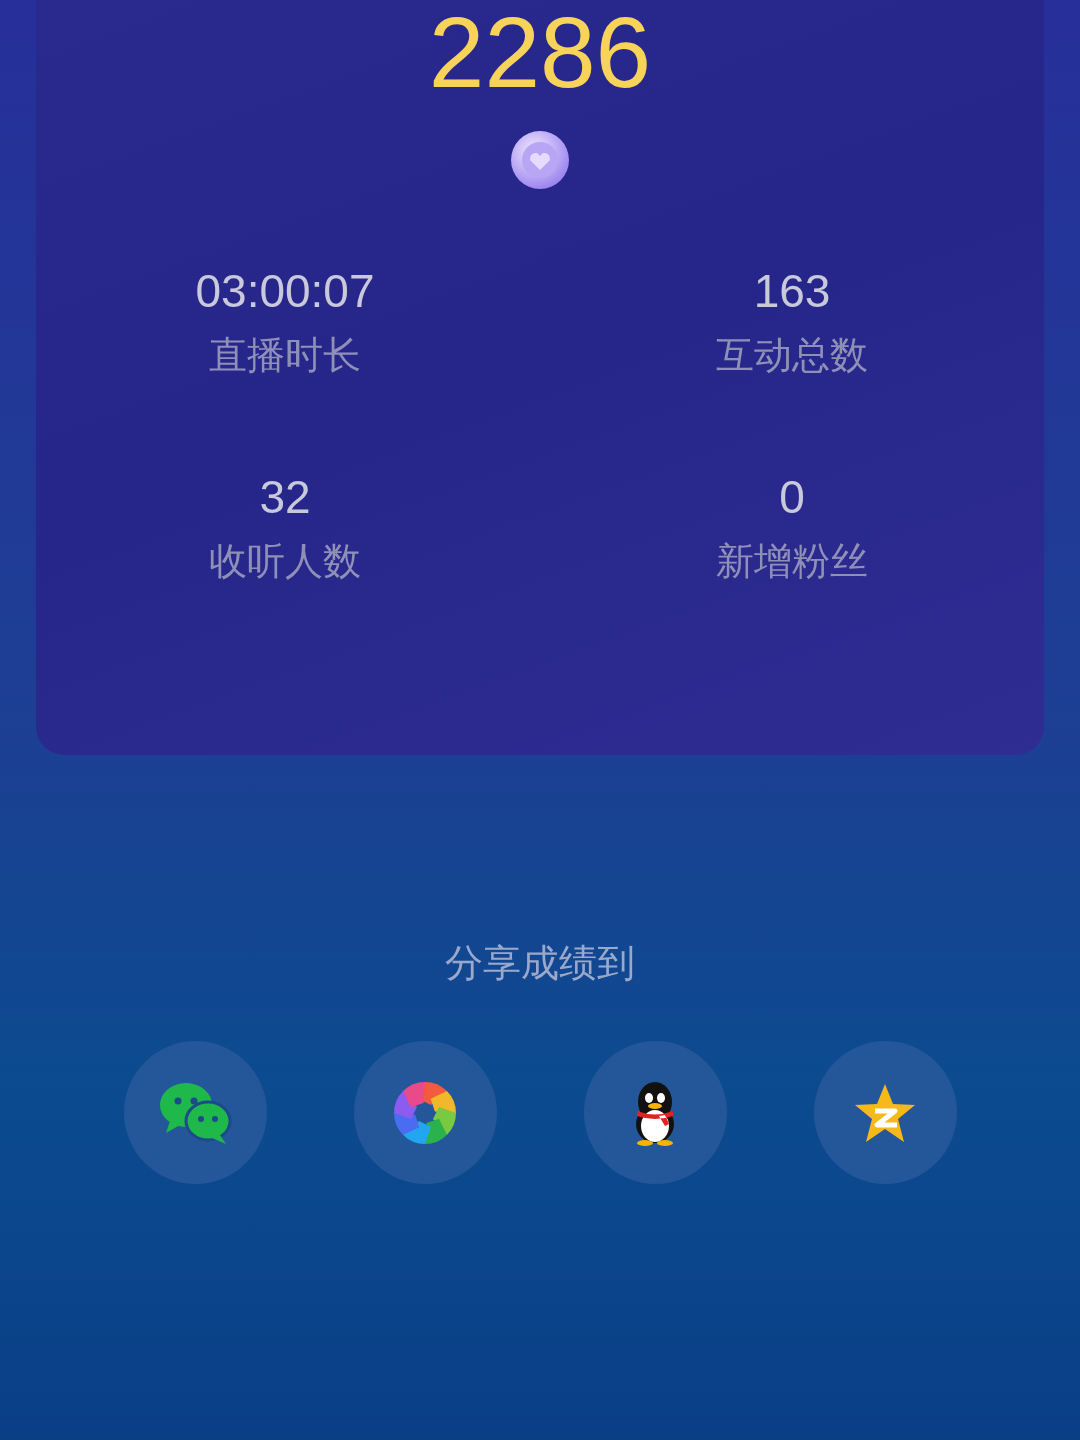 The height and width of the screenshot is (1440, 1080). Describe the element at coordinates (285, 497) in the screenshot. I see `stat-value: 32` at that location.